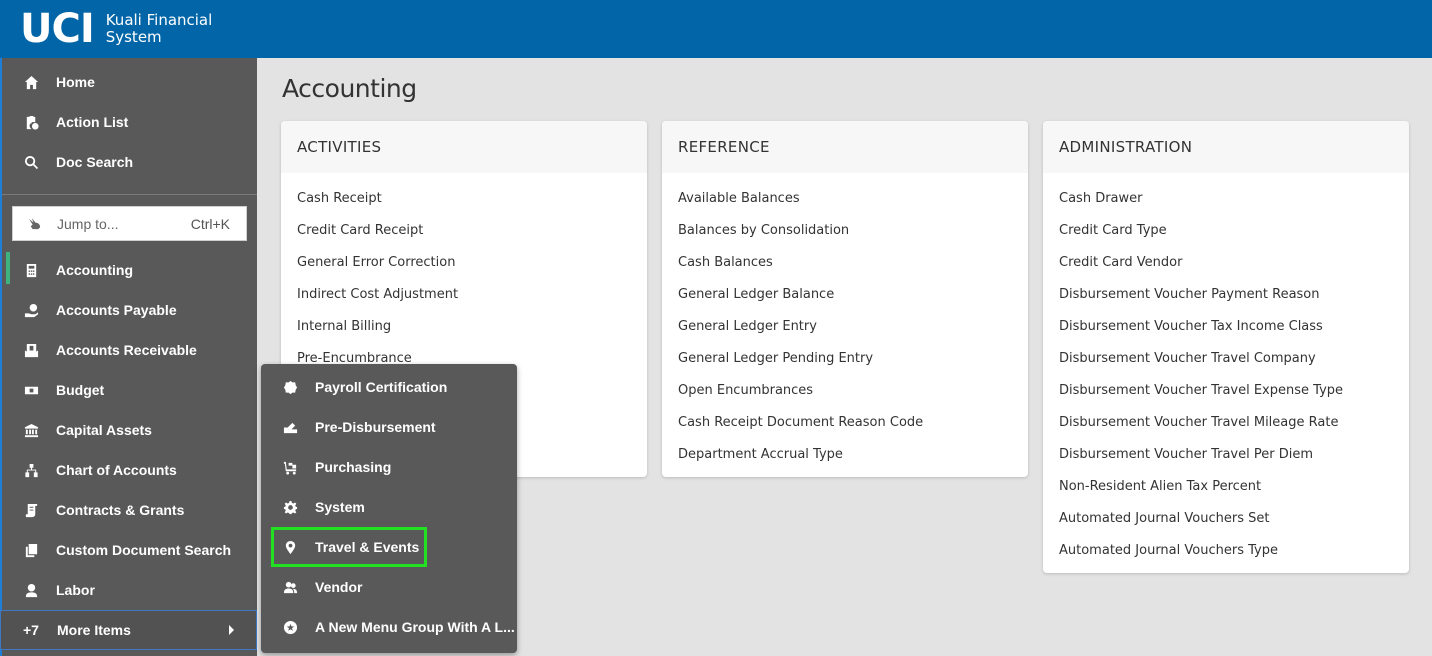 The width and height of the screenshot is (1432, 656). I want to click on card-link: General Ledger Balance, so click(845, 295).